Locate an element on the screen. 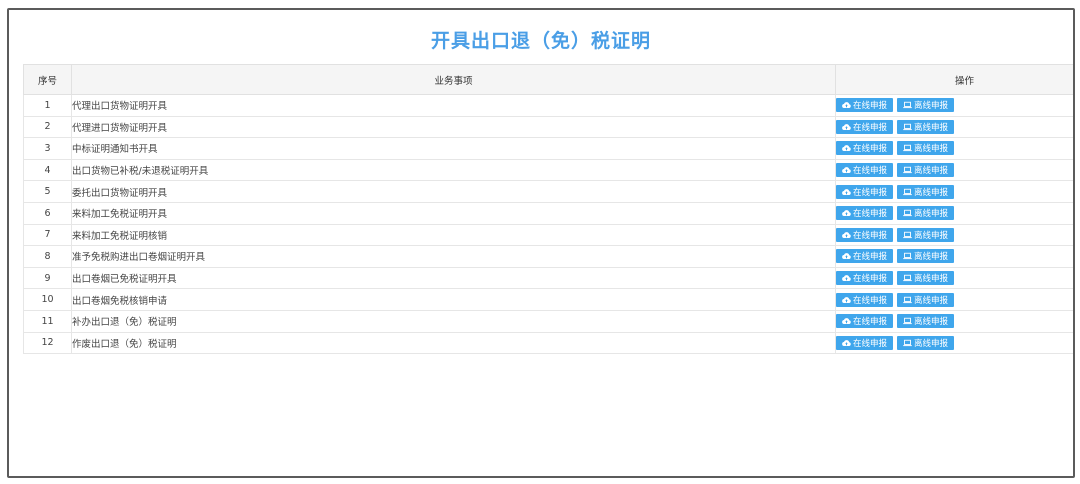  row-seq: 10 is located at coordinates (47, 299).